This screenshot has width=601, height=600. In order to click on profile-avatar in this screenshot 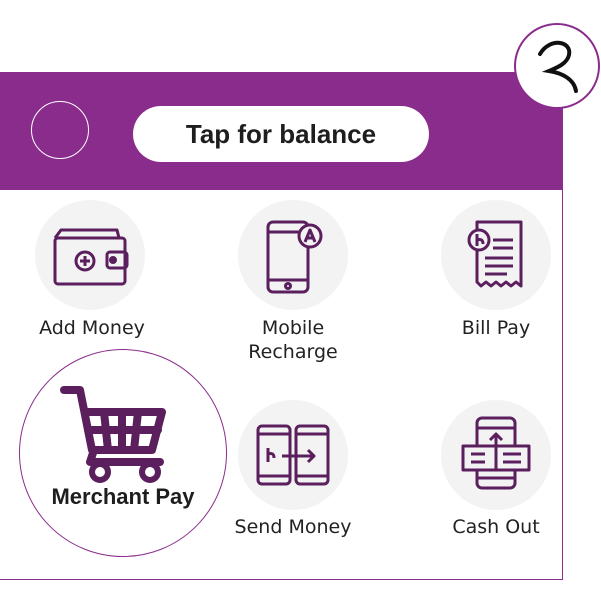, I will do `click(60, 130)`.